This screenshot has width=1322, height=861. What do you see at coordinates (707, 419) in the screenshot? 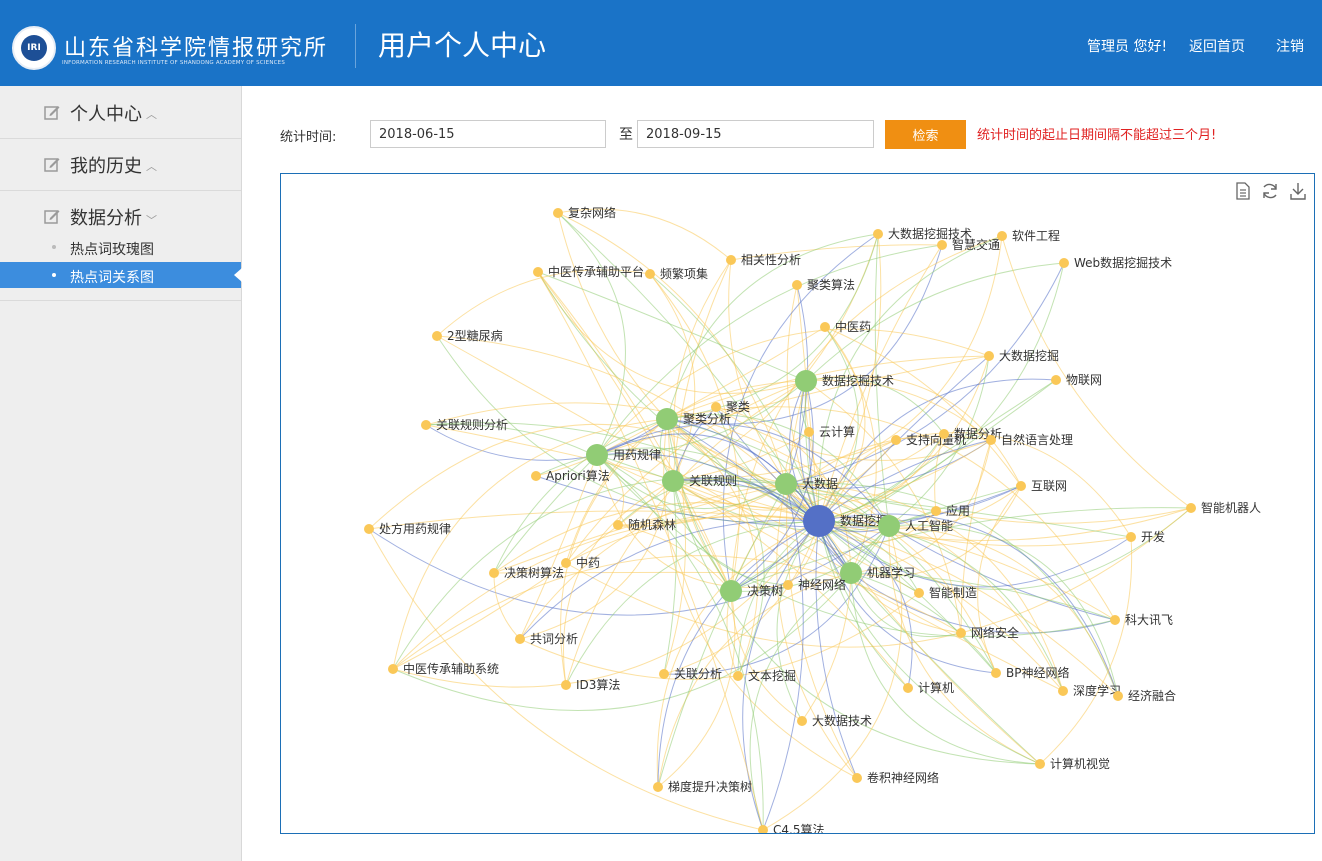
I see `graph-node-label: 聚类分析` at bounding box center [707, 419].